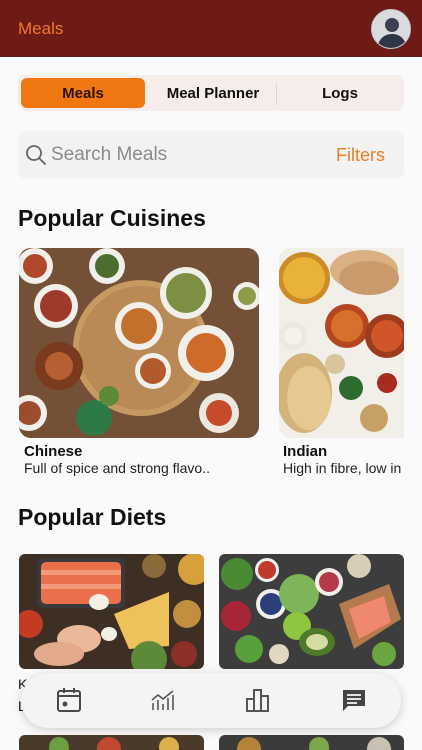  Describe the element at coordinates (41, 28) in the screenshot. I see `app-title: Meals` at that location.